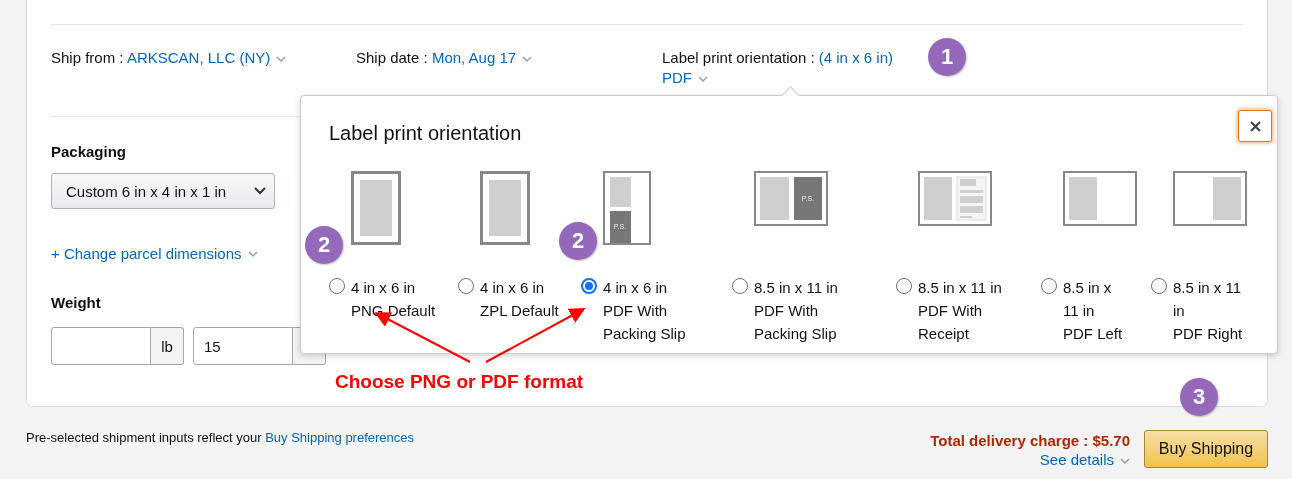 This screenshot has width=1292, height=479. Describe the element at coordinates (1206, 449) in the screenshot. I see `buy-shipping-button: Buy Shipping` at that location.